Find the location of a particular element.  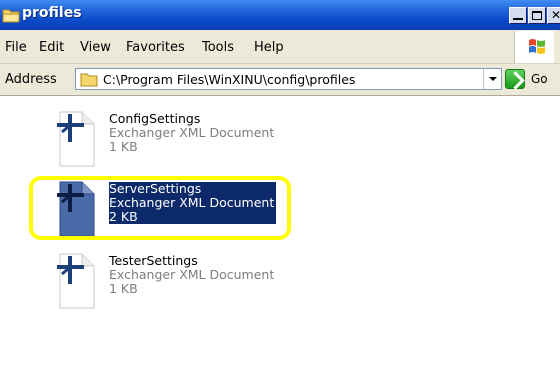

title-bar: profiles ✕ is located at coordinates (280, 15).